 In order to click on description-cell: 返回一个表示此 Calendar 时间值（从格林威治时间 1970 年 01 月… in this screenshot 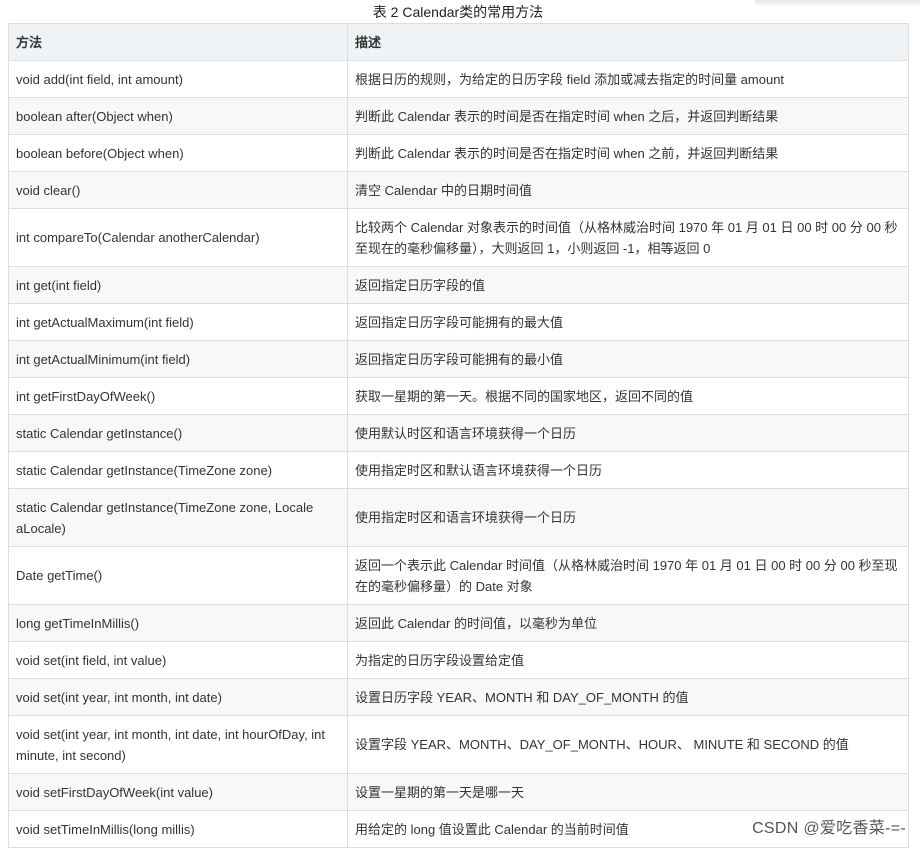, I will do `click(628, 575)`.